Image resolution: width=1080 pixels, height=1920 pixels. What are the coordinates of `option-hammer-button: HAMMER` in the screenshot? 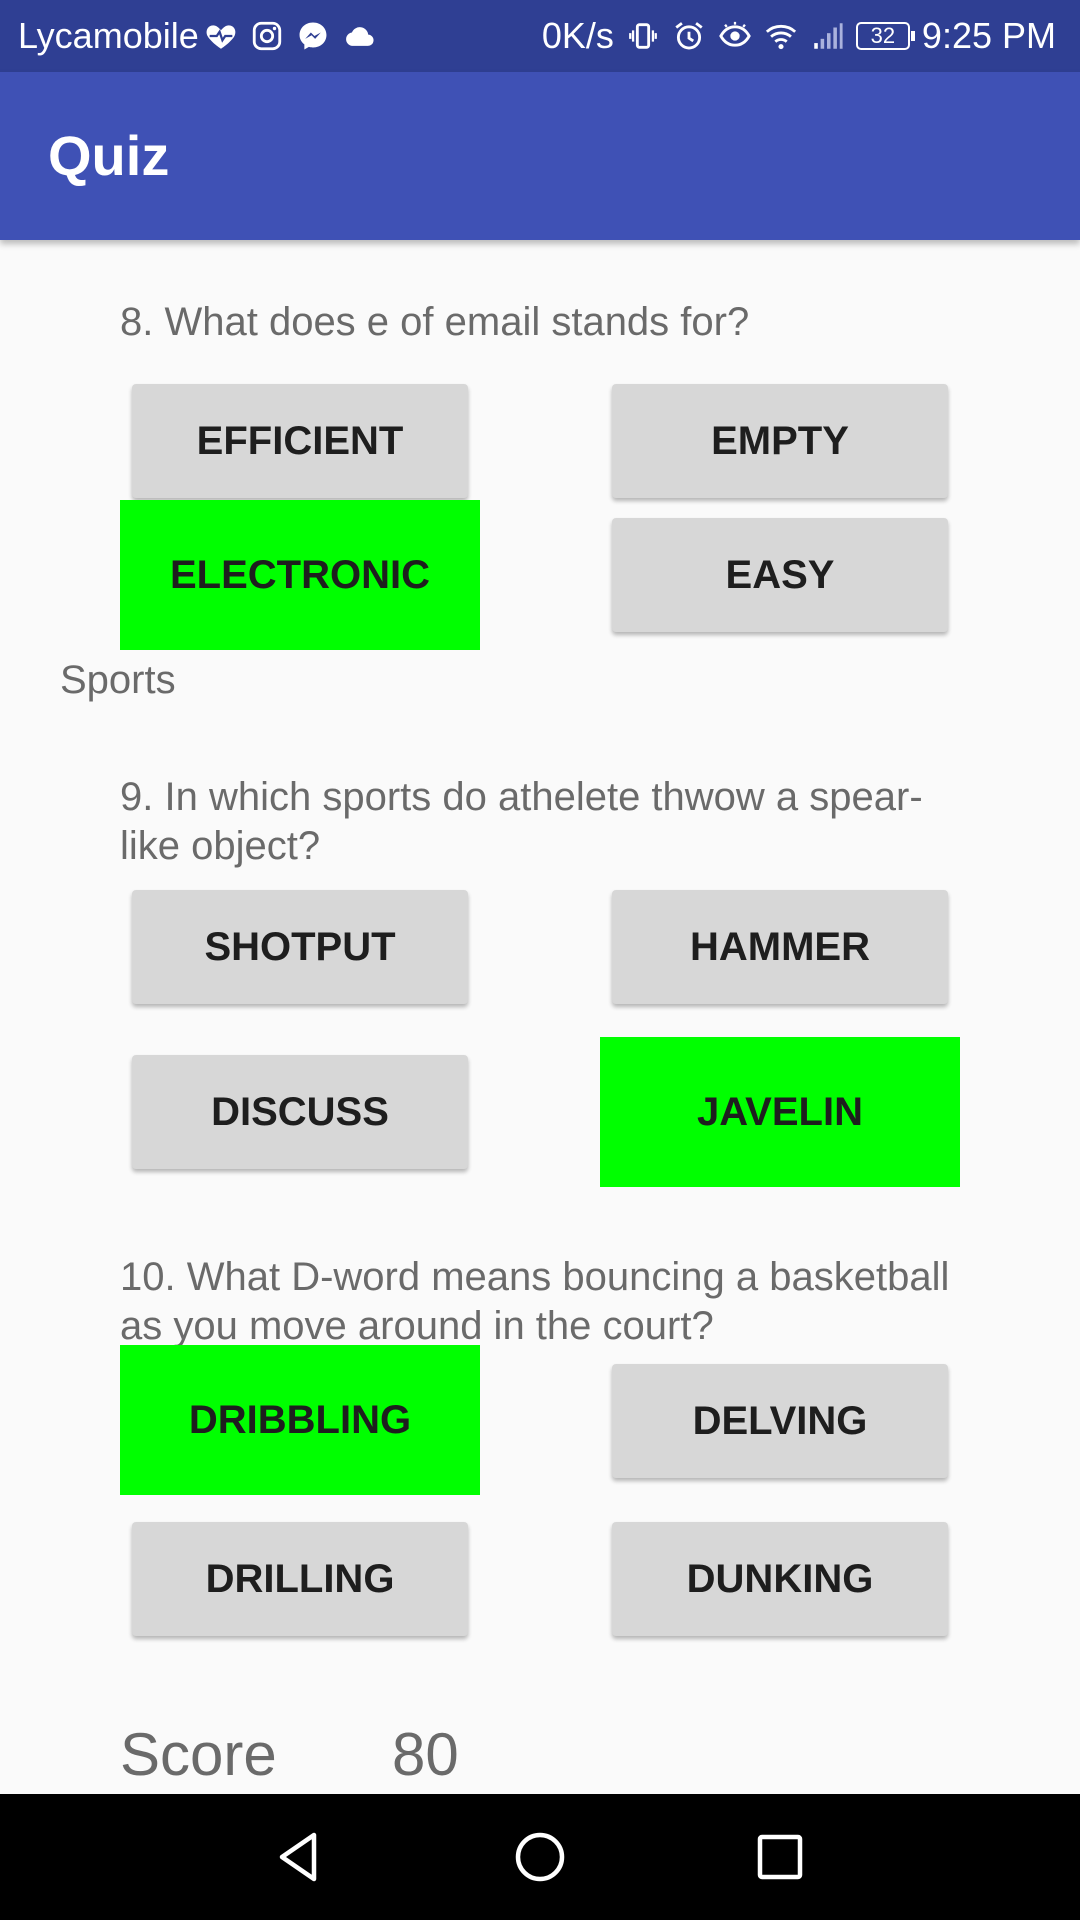 It's located at (780, 947).